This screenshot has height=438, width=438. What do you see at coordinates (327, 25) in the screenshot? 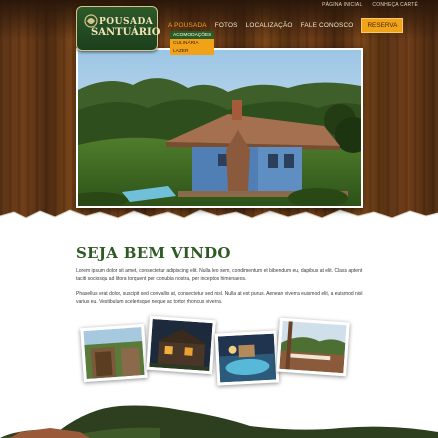
I see `nav-item-fale-conosco: FALE CONOSCO` at bounding box center [327, 25].